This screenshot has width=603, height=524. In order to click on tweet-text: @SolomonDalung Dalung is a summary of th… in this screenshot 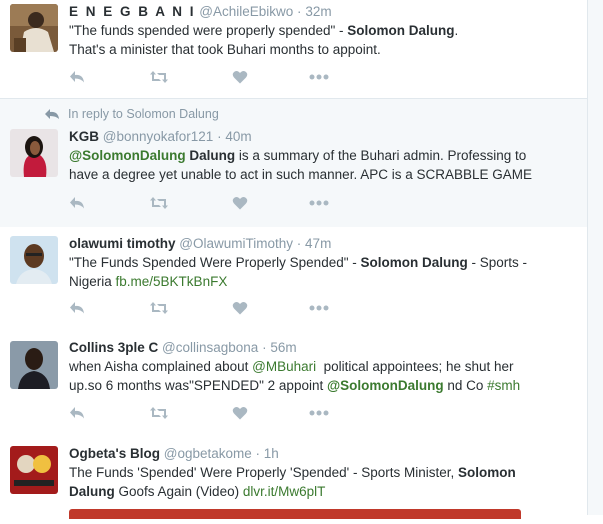, I will do `click(321, 165)`.